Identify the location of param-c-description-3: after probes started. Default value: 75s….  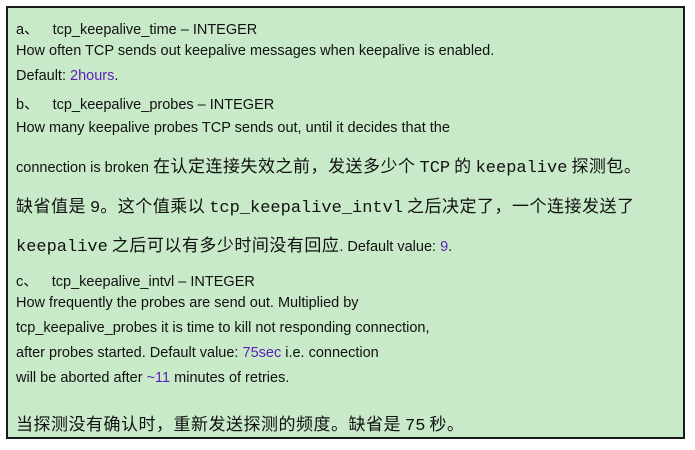
(197, 353).